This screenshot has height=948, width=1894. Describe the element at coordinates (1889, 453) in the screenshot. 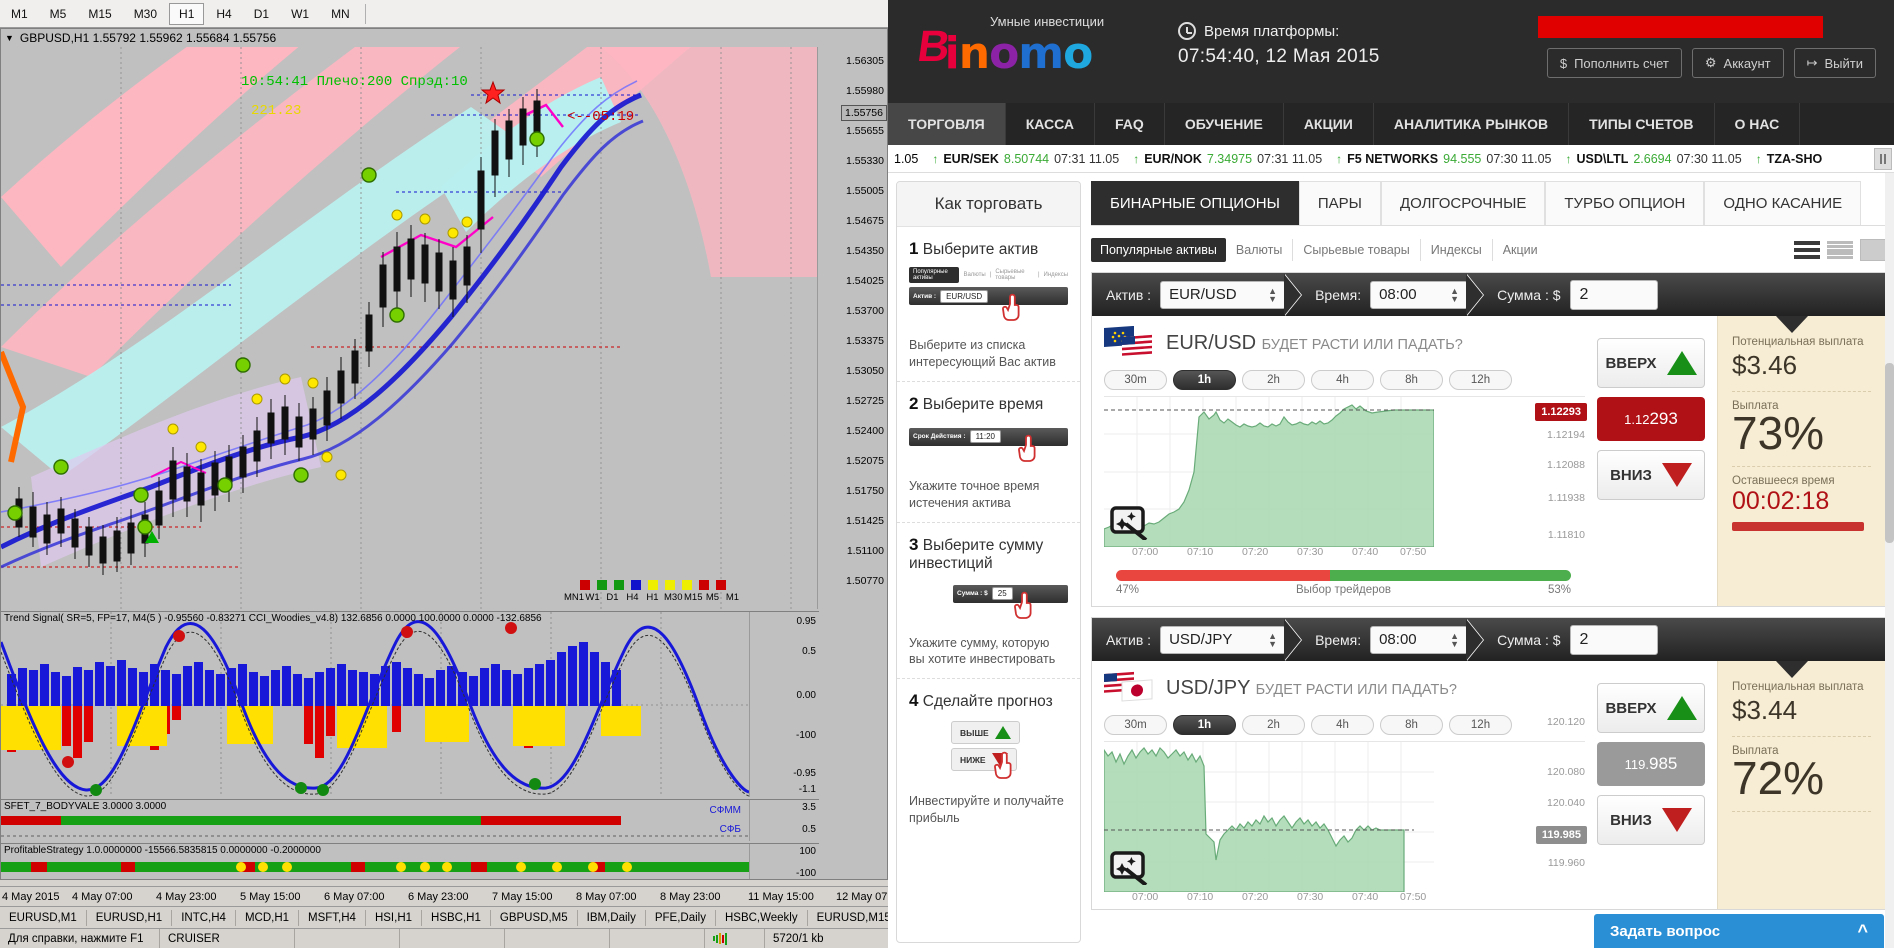

I see `page-scrollbar-thumb` at that location.